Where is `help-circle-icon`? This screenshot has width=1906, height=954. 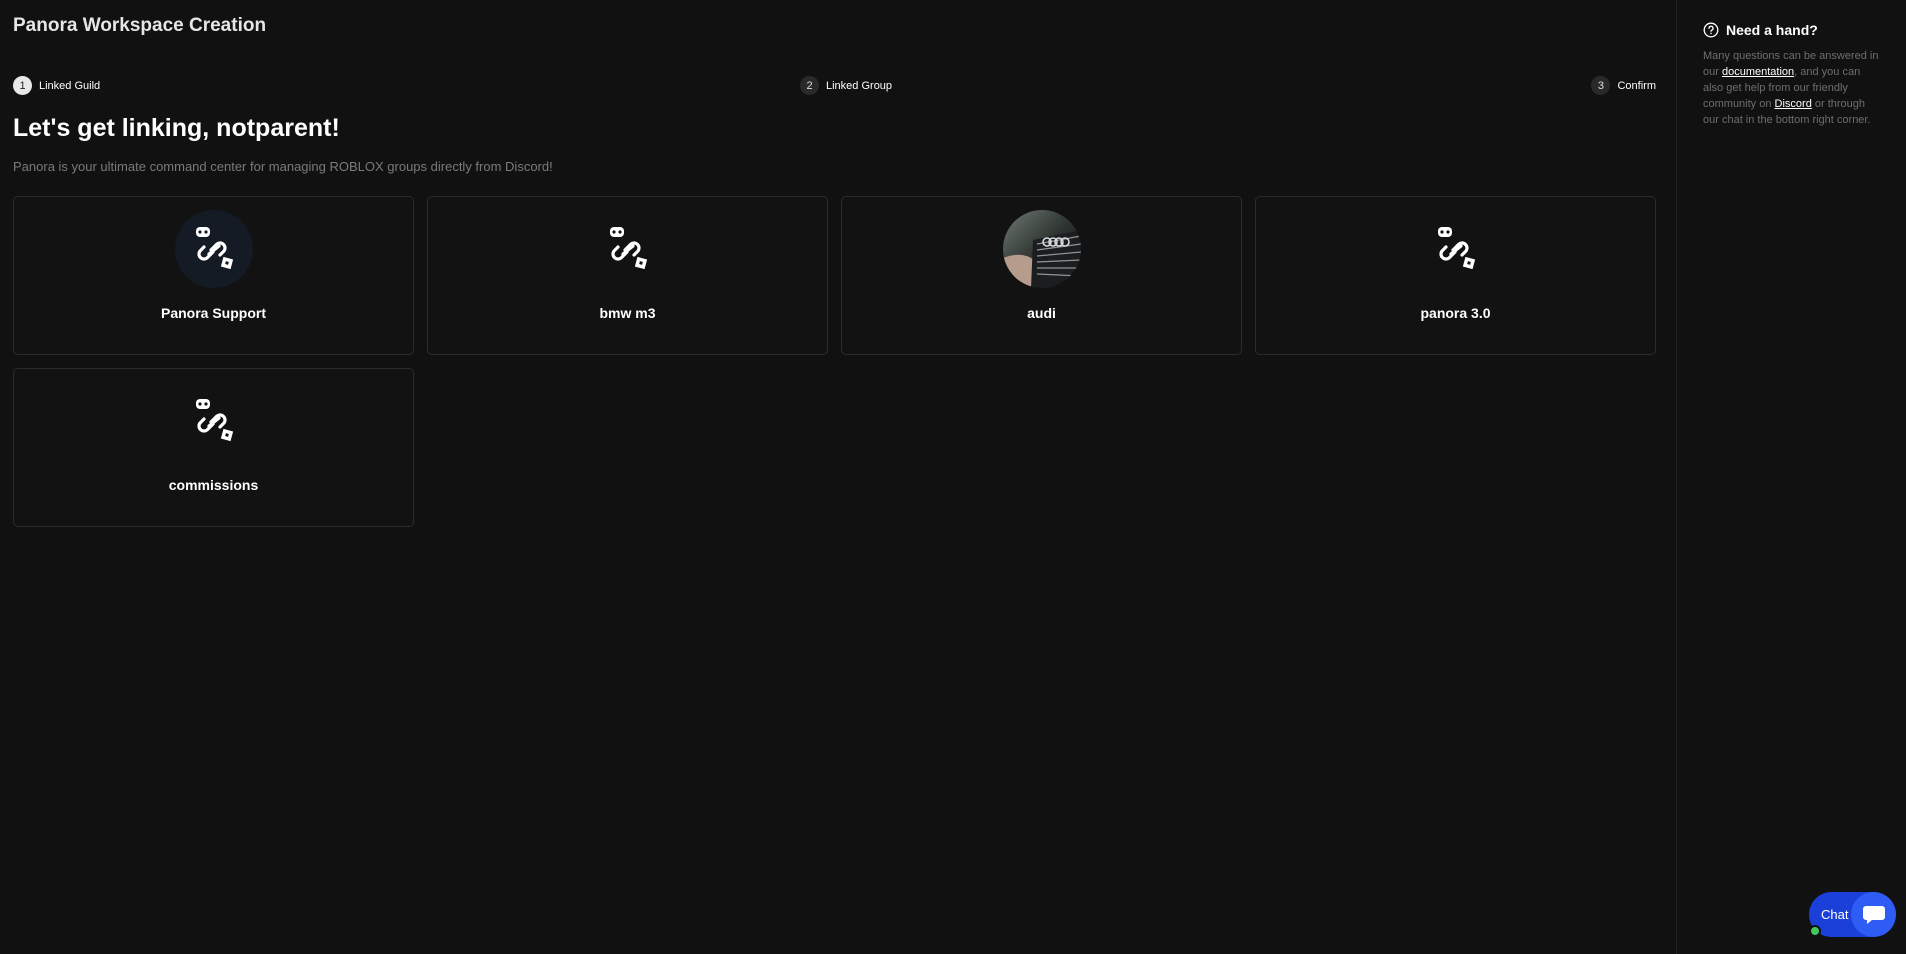
help-circle-icon is located at coordinates (1711, 30).